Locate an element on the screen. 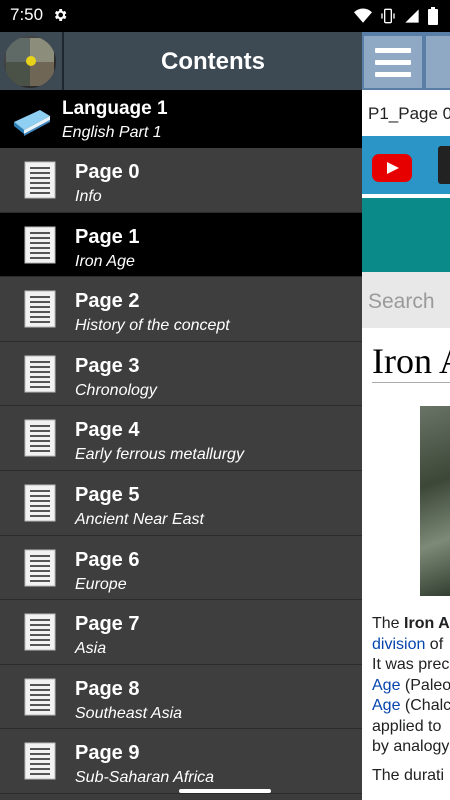  line-text: by analogy is located at coordinates (411, 746).